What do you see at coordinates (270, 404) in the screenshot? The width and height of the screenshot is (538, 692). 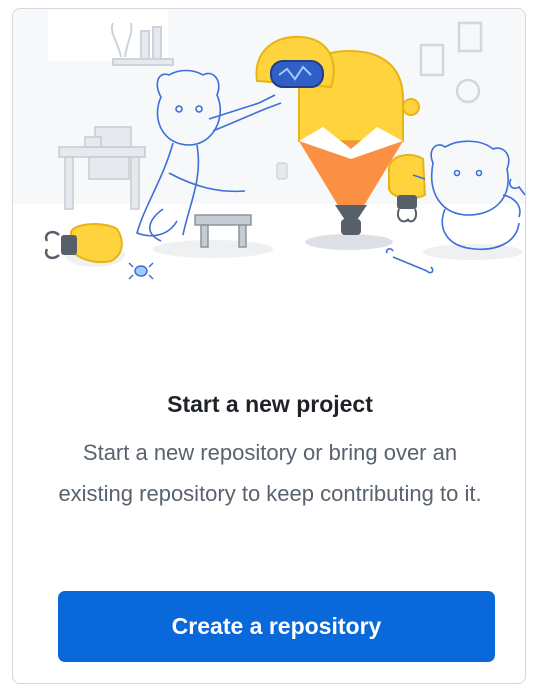 I see `card-title: Start a new project` at bounding box center [270, 404].